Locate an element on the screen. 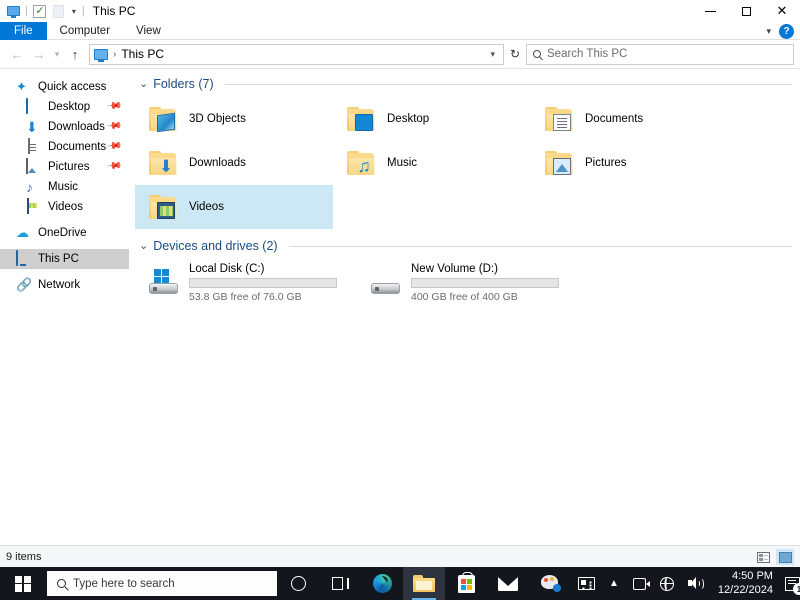 This screenshot has height=600, width=800. monitor-icon is located at coordinates (13, 11).